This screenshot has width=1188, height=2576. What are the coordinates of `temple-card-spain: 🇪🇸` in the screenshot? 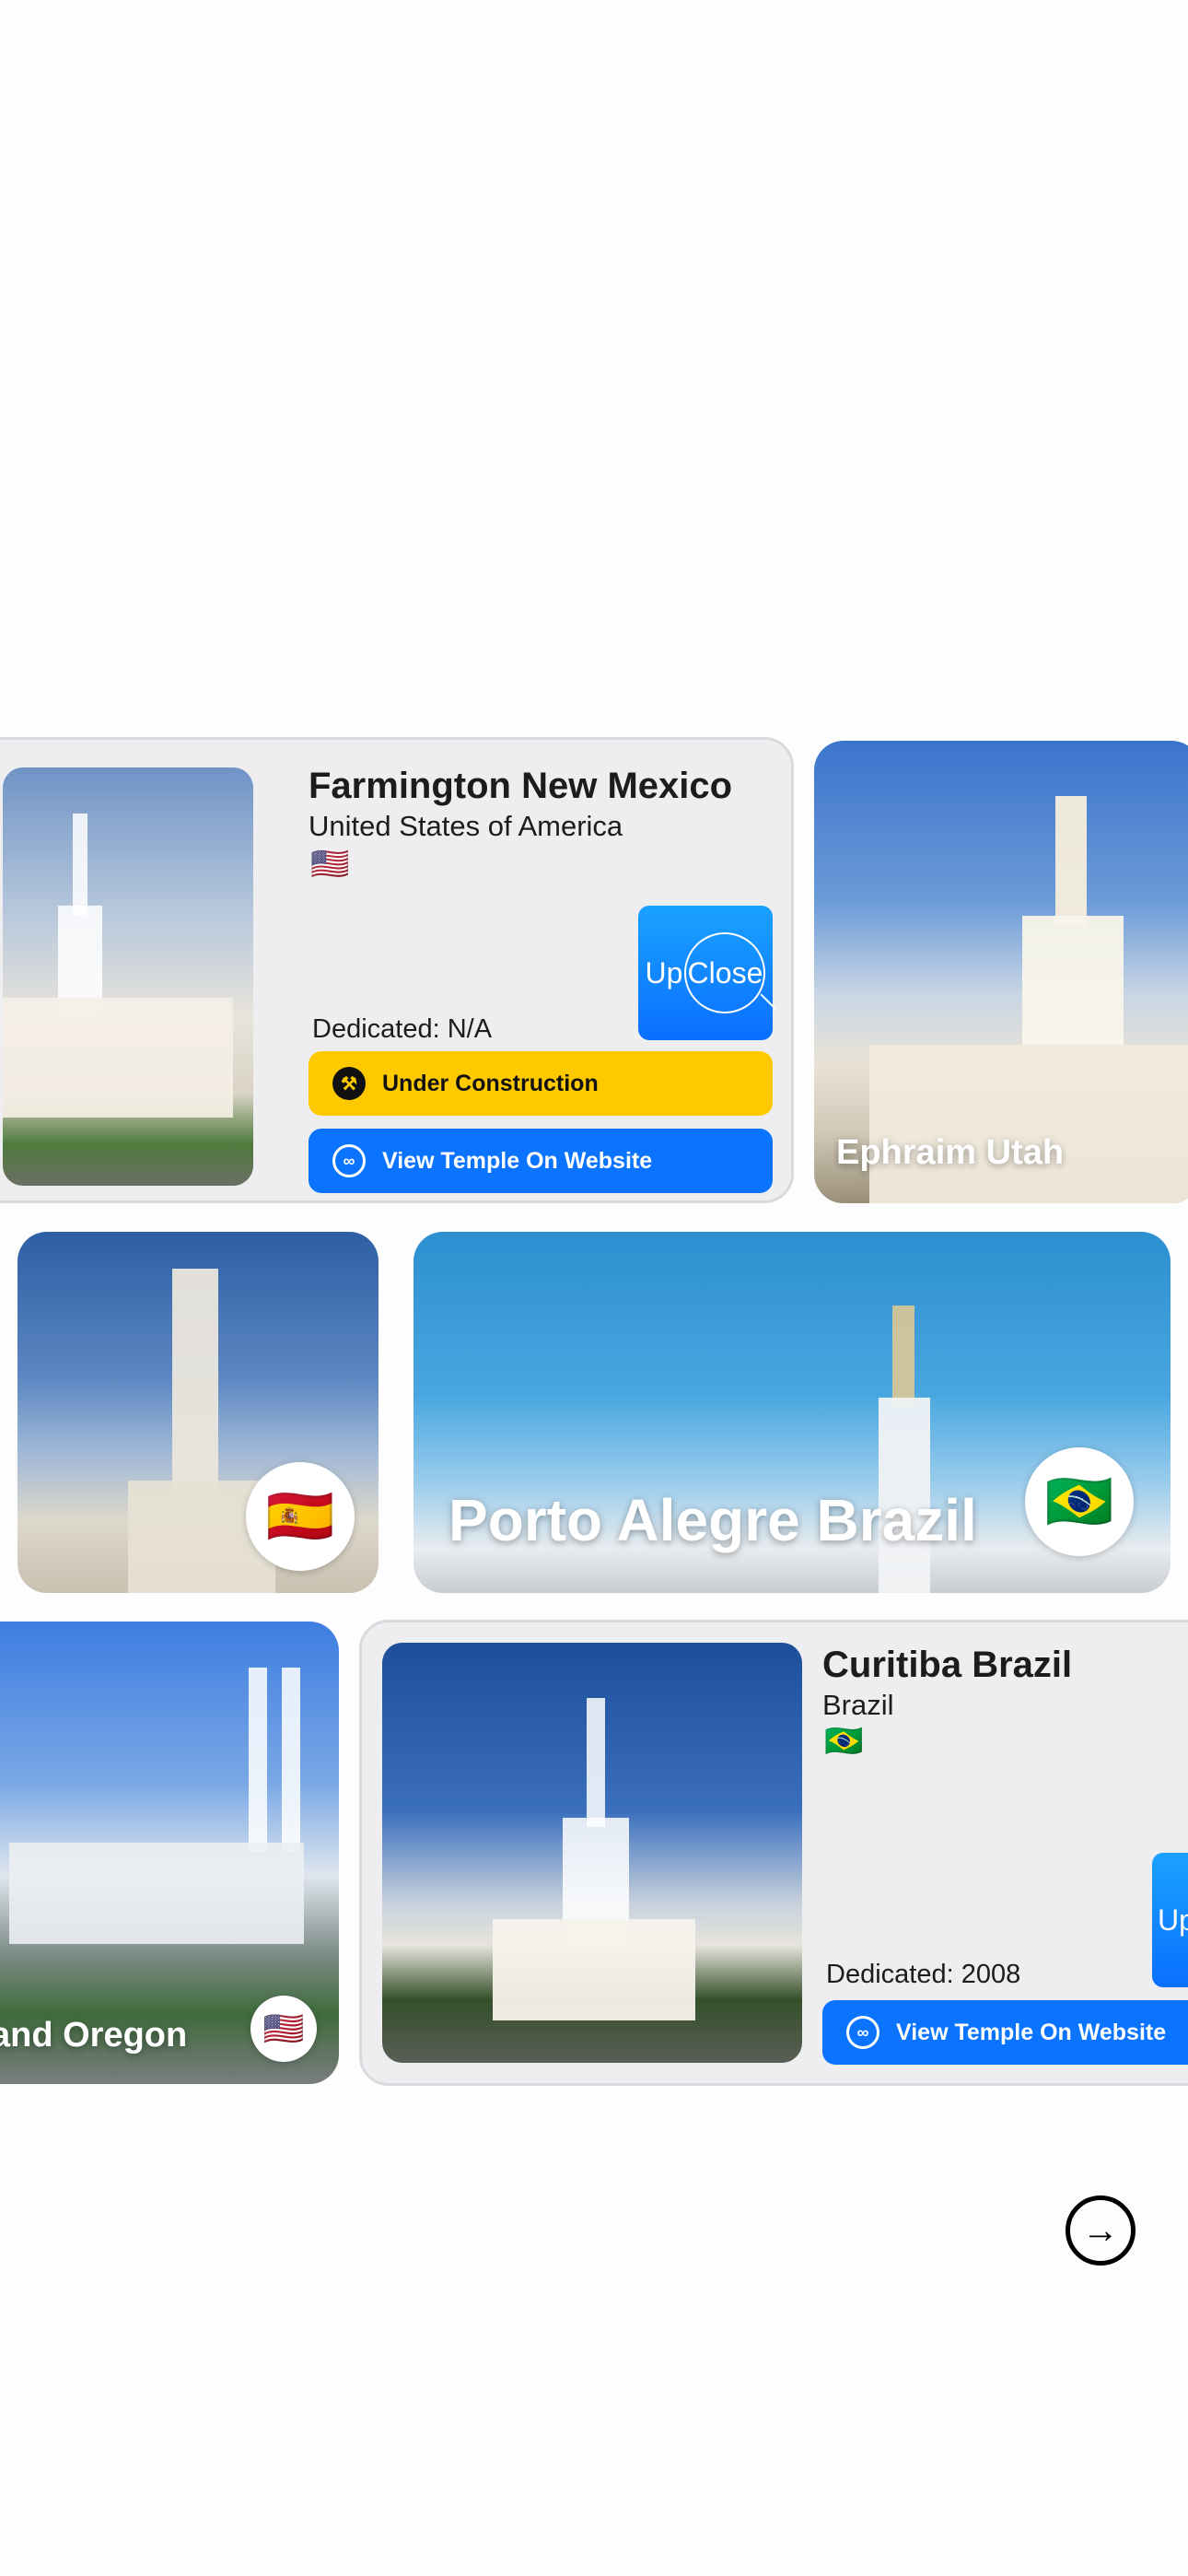 It's located at (198, 1412).